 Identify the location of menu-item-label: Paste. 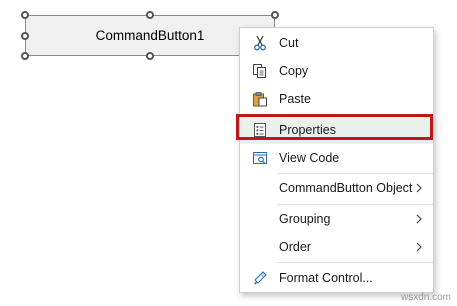
(295, 99).